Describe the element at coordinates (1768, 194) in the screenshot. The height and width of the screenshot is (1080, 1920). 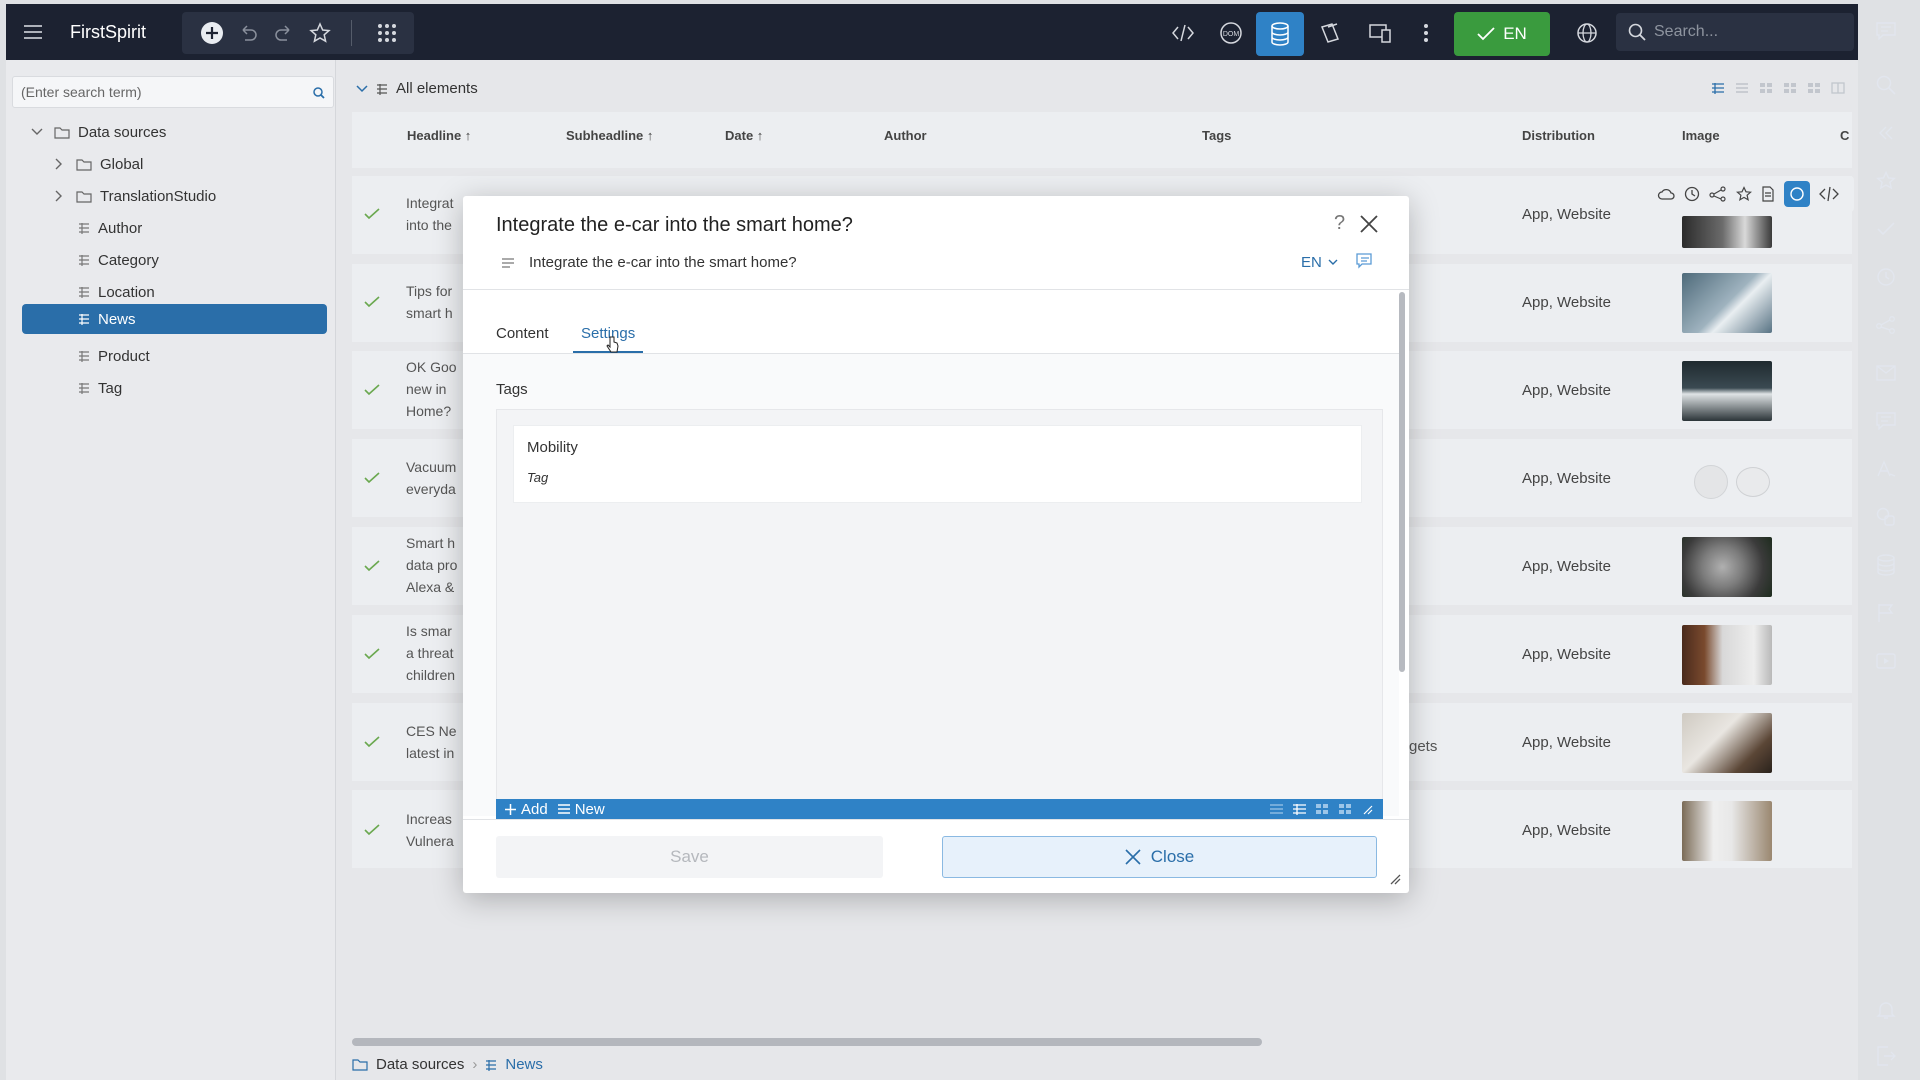
I see `document-icon` at that location.